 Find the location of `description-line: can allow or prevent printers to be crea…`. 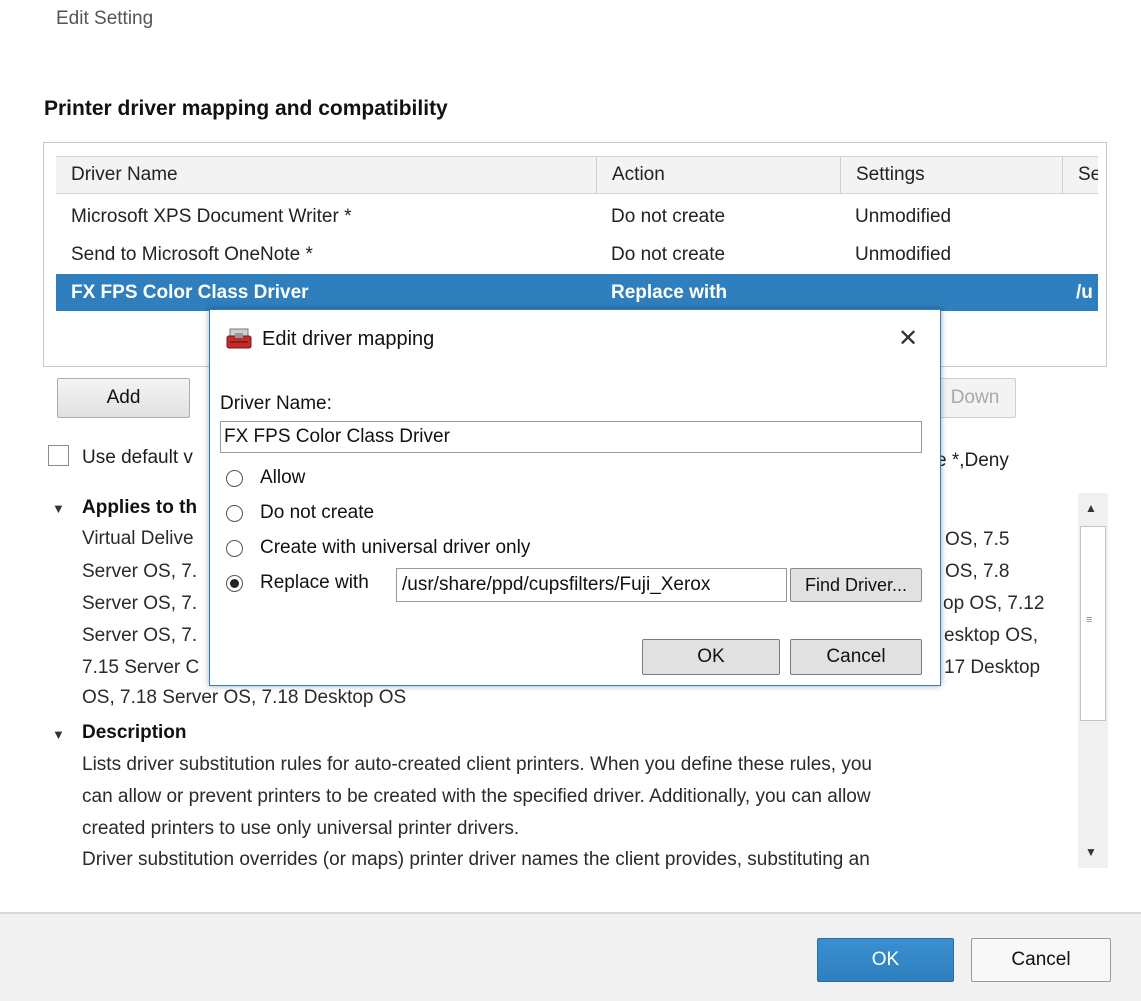

description-line: can allow or prevent printers to be crea… is located at coordinates (476, 796).